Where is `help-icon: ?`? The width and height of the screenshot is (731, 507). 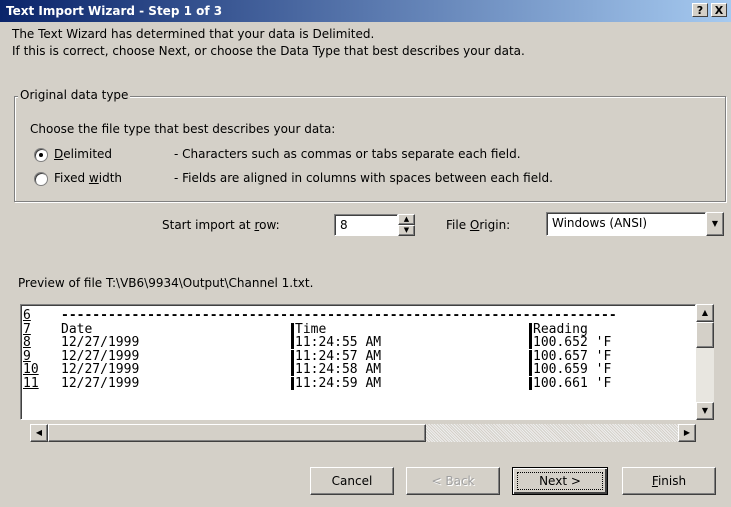 help-icon: ? is located at coordinates (700, 10).